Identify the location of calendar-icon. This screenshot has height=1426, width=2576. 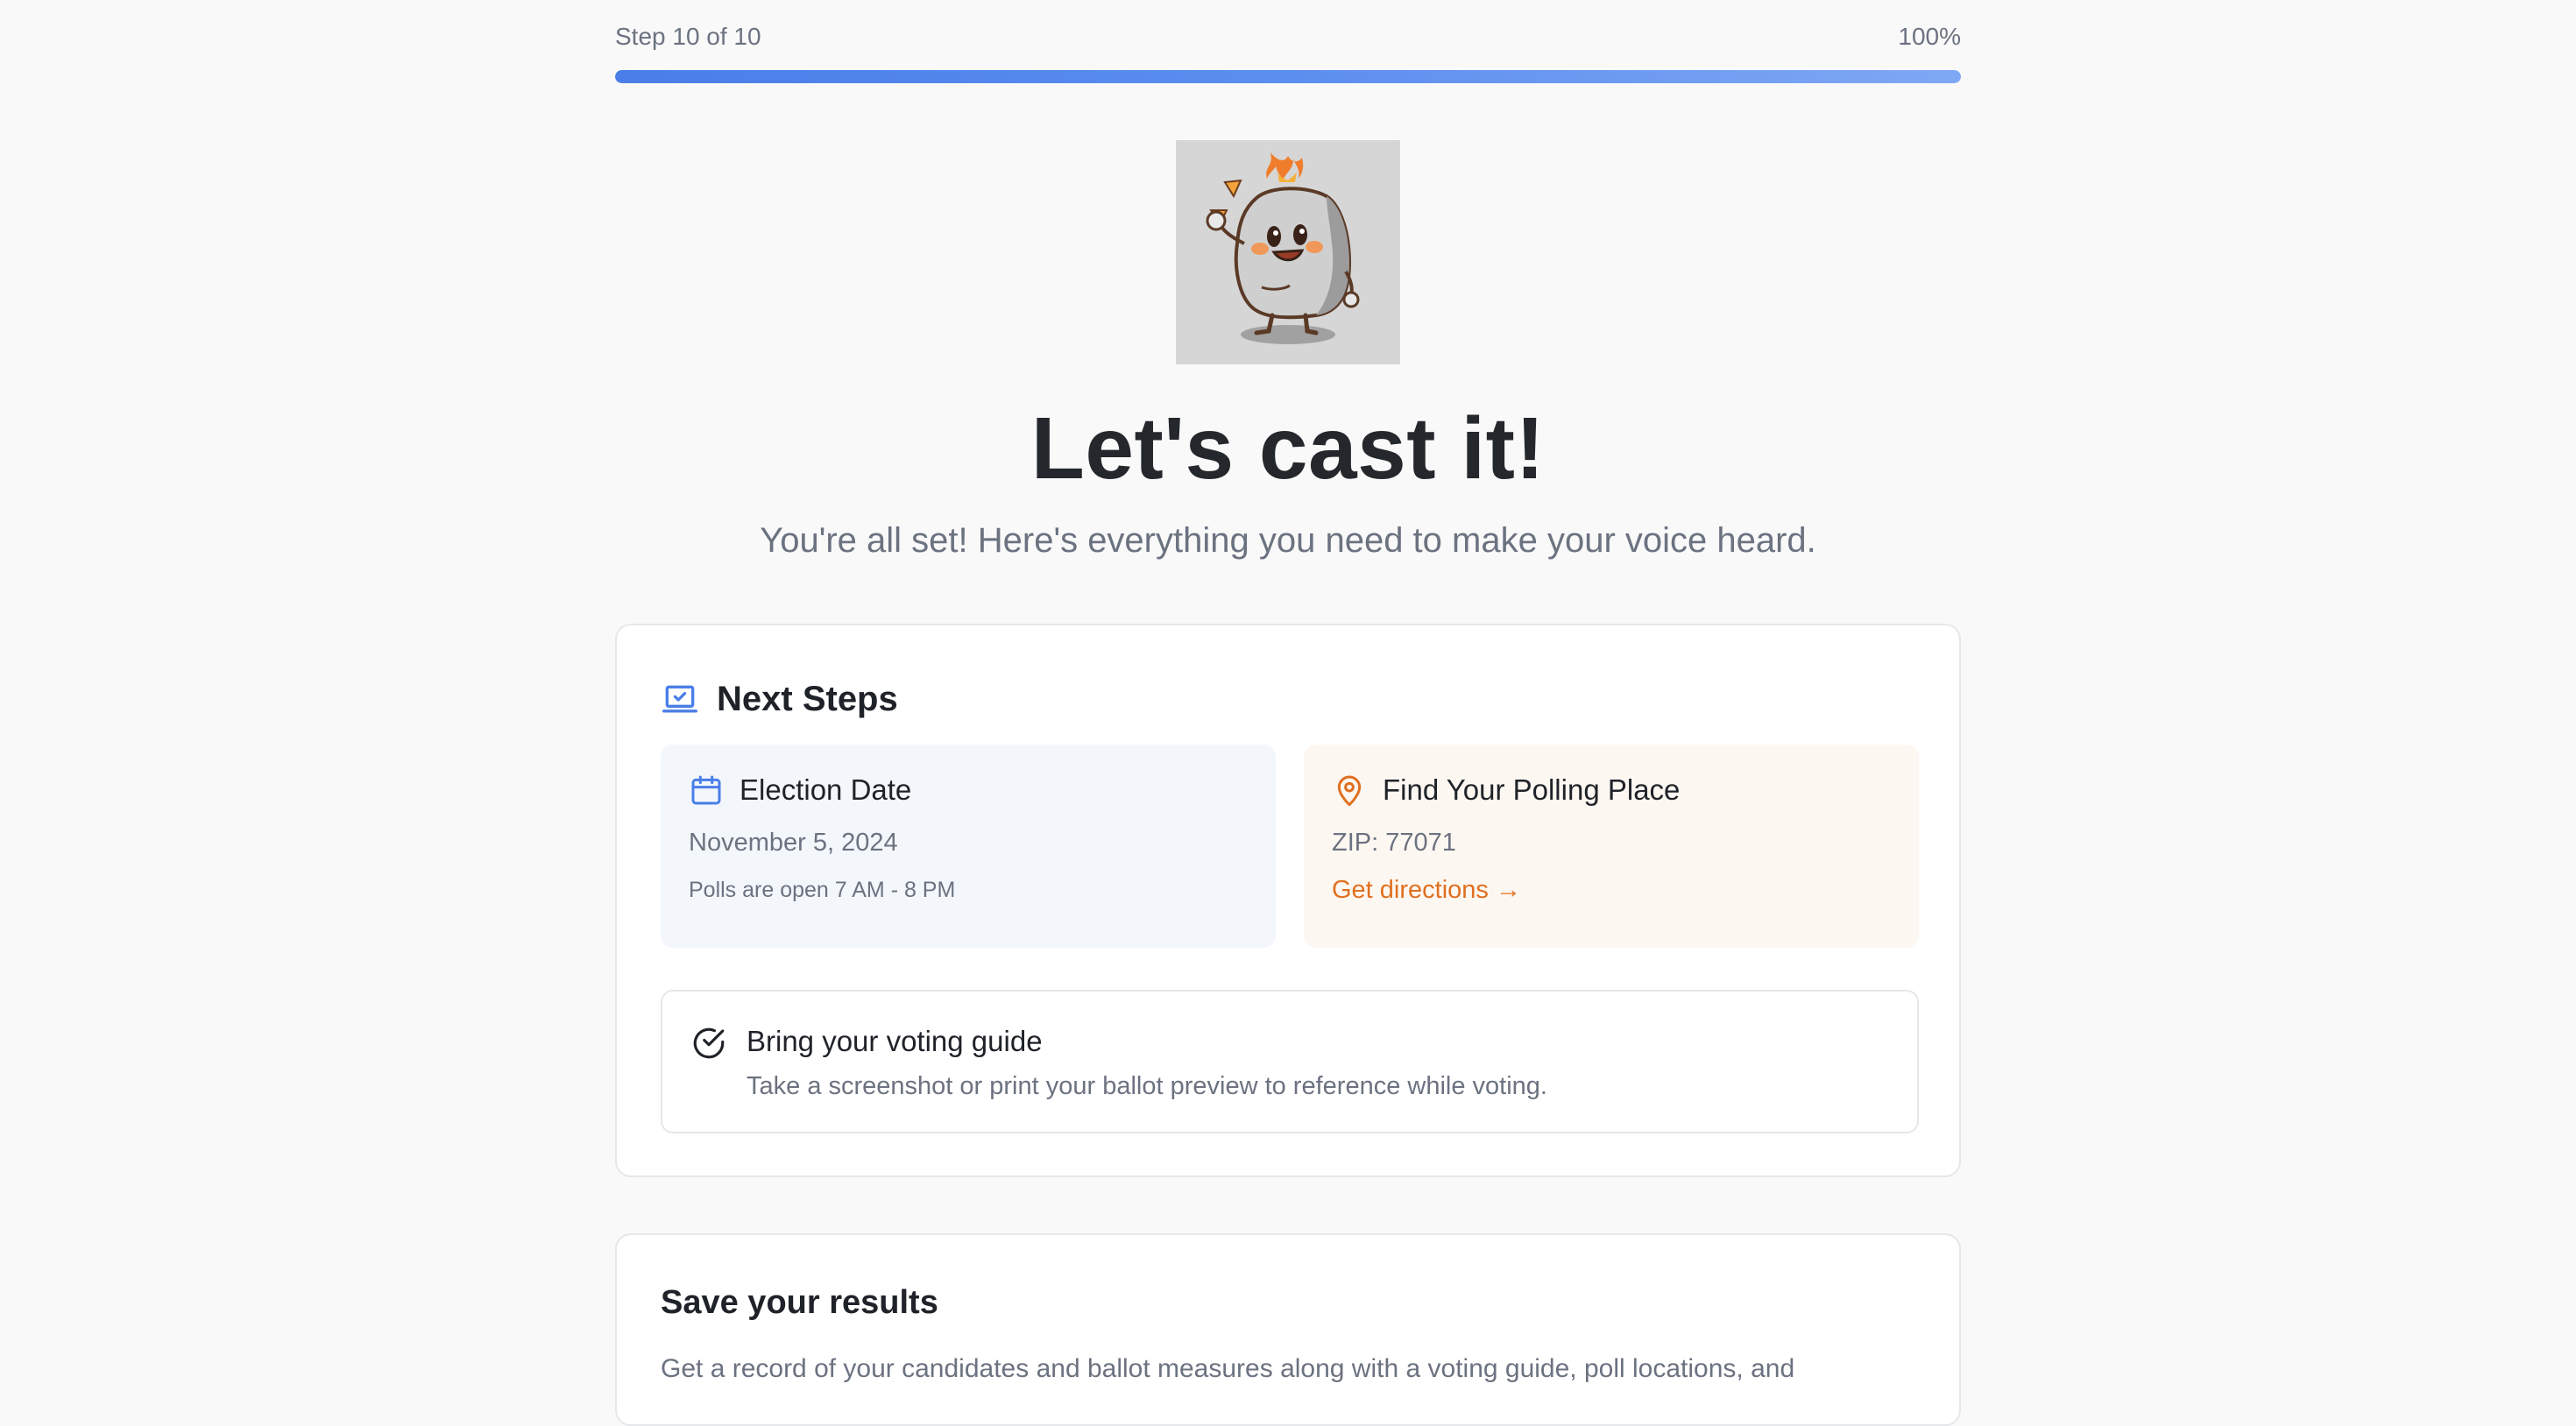
(706, 790).